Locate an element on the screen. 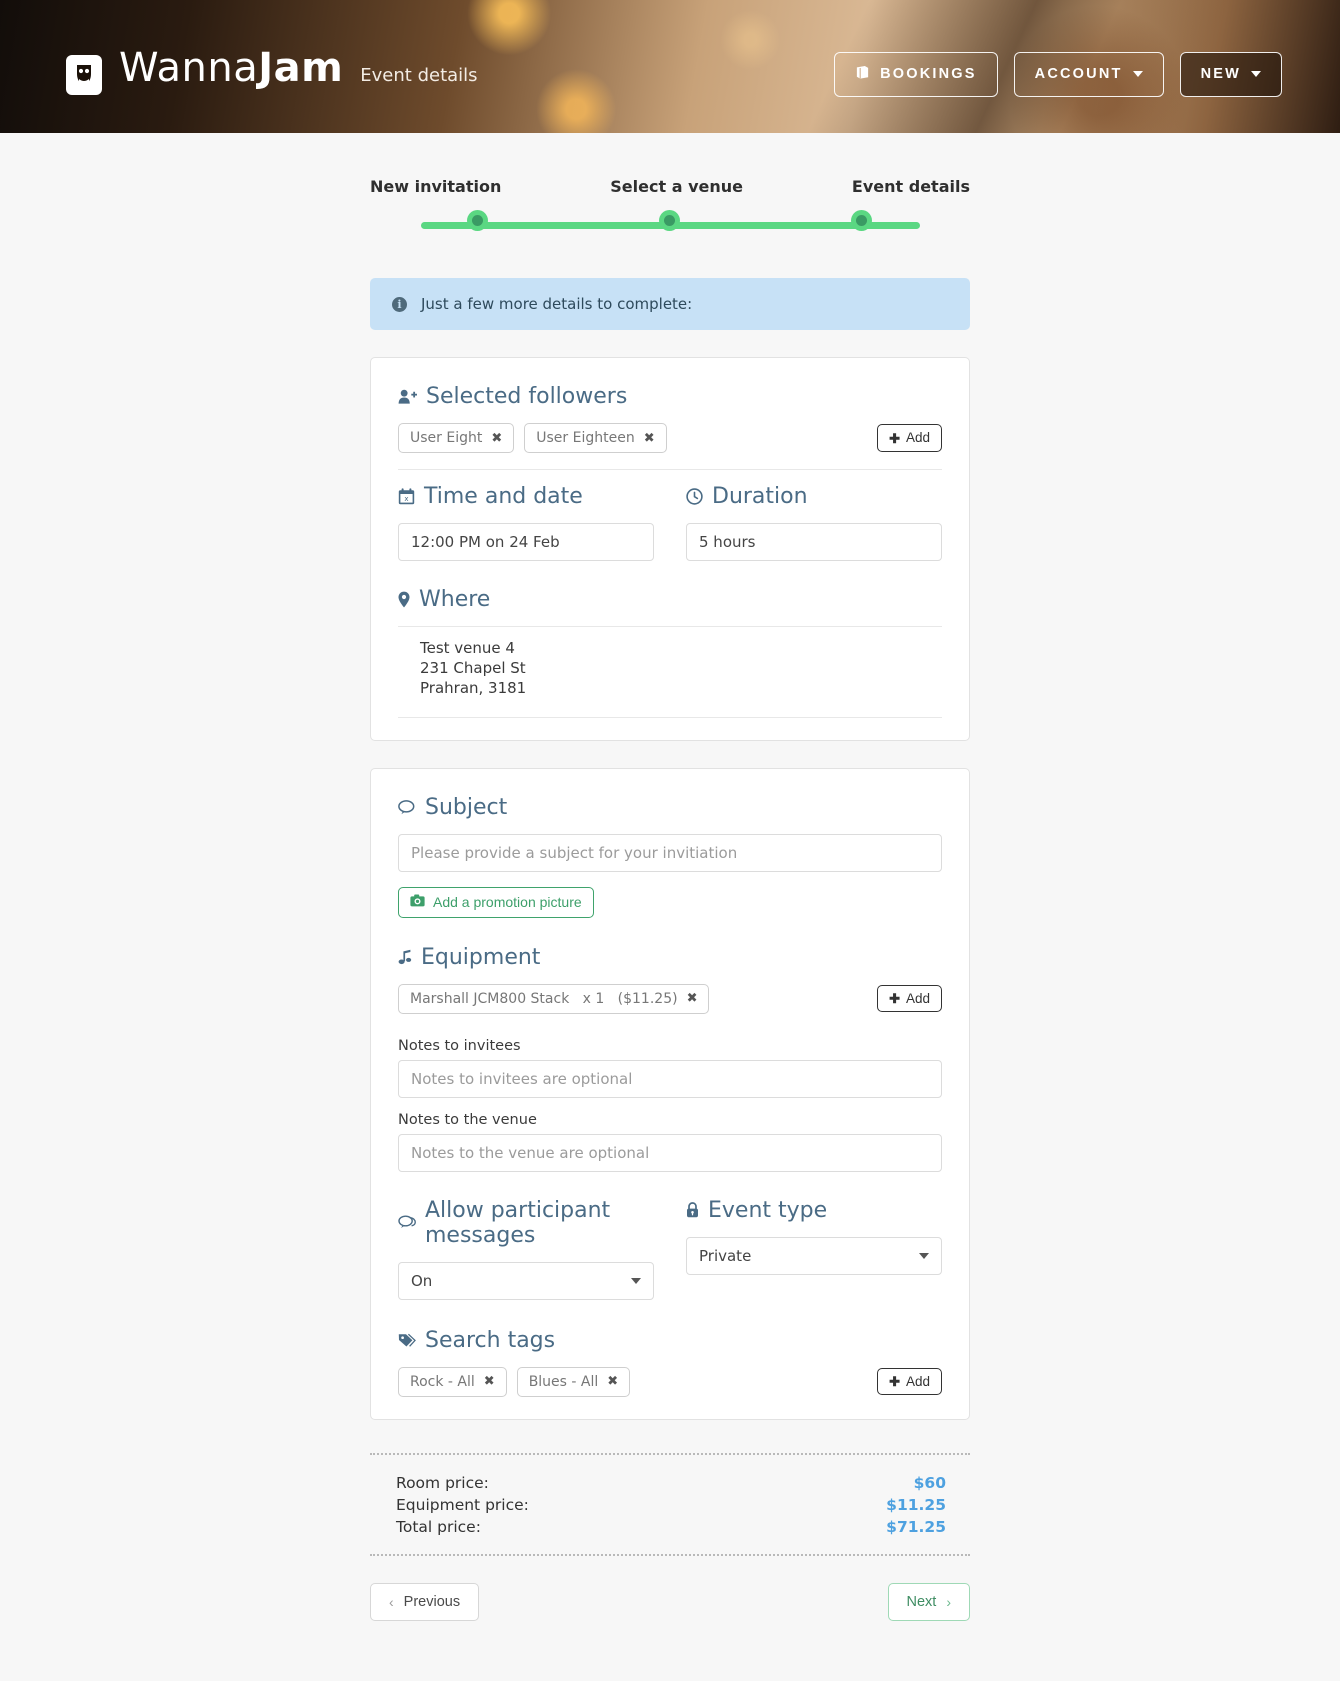 The height and width of the screenshot is (1681, 1340). total-price-label: Total price: is located at coordinates (438, 1526).